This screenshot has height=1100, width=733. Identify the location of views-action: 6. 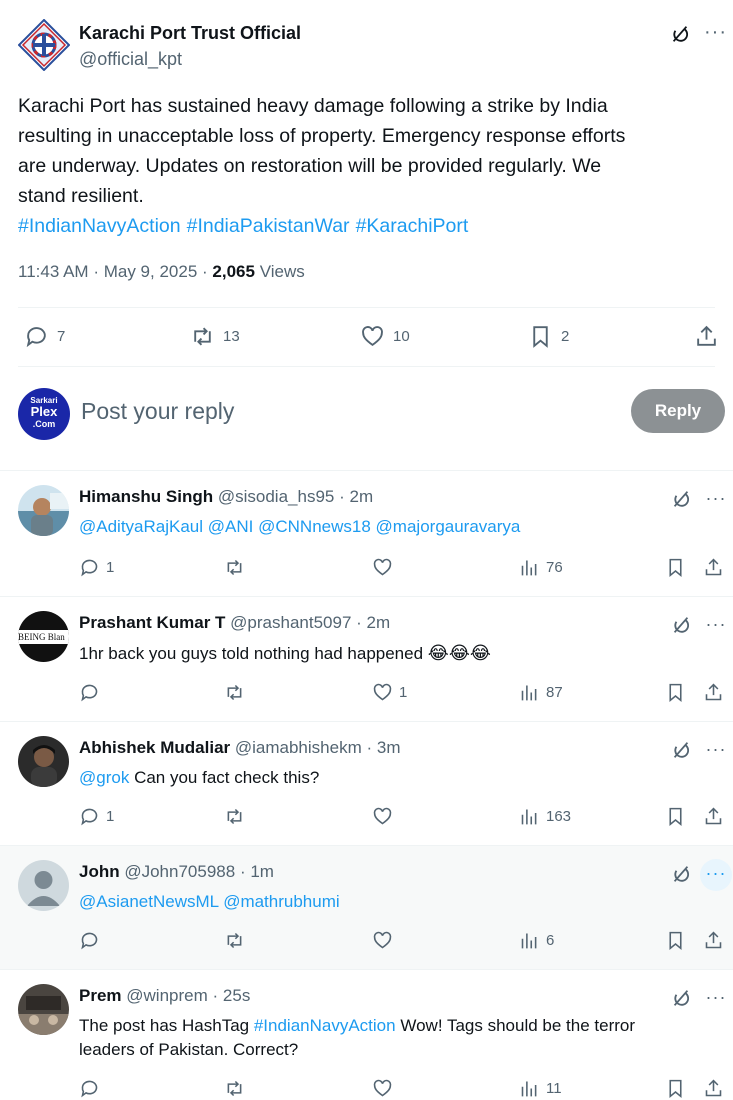
(536, 940).